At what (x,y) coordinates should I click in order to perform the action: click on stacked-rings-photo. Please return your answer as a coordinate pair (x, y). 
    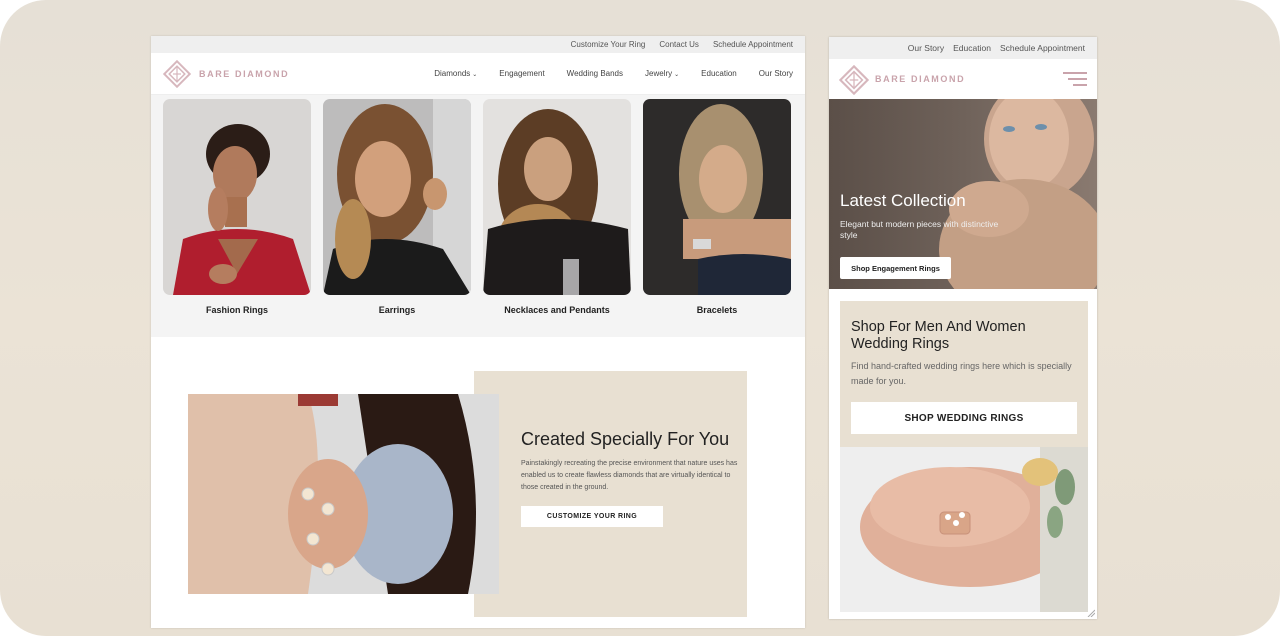
    Looking at the image, I should click on (964, 529).